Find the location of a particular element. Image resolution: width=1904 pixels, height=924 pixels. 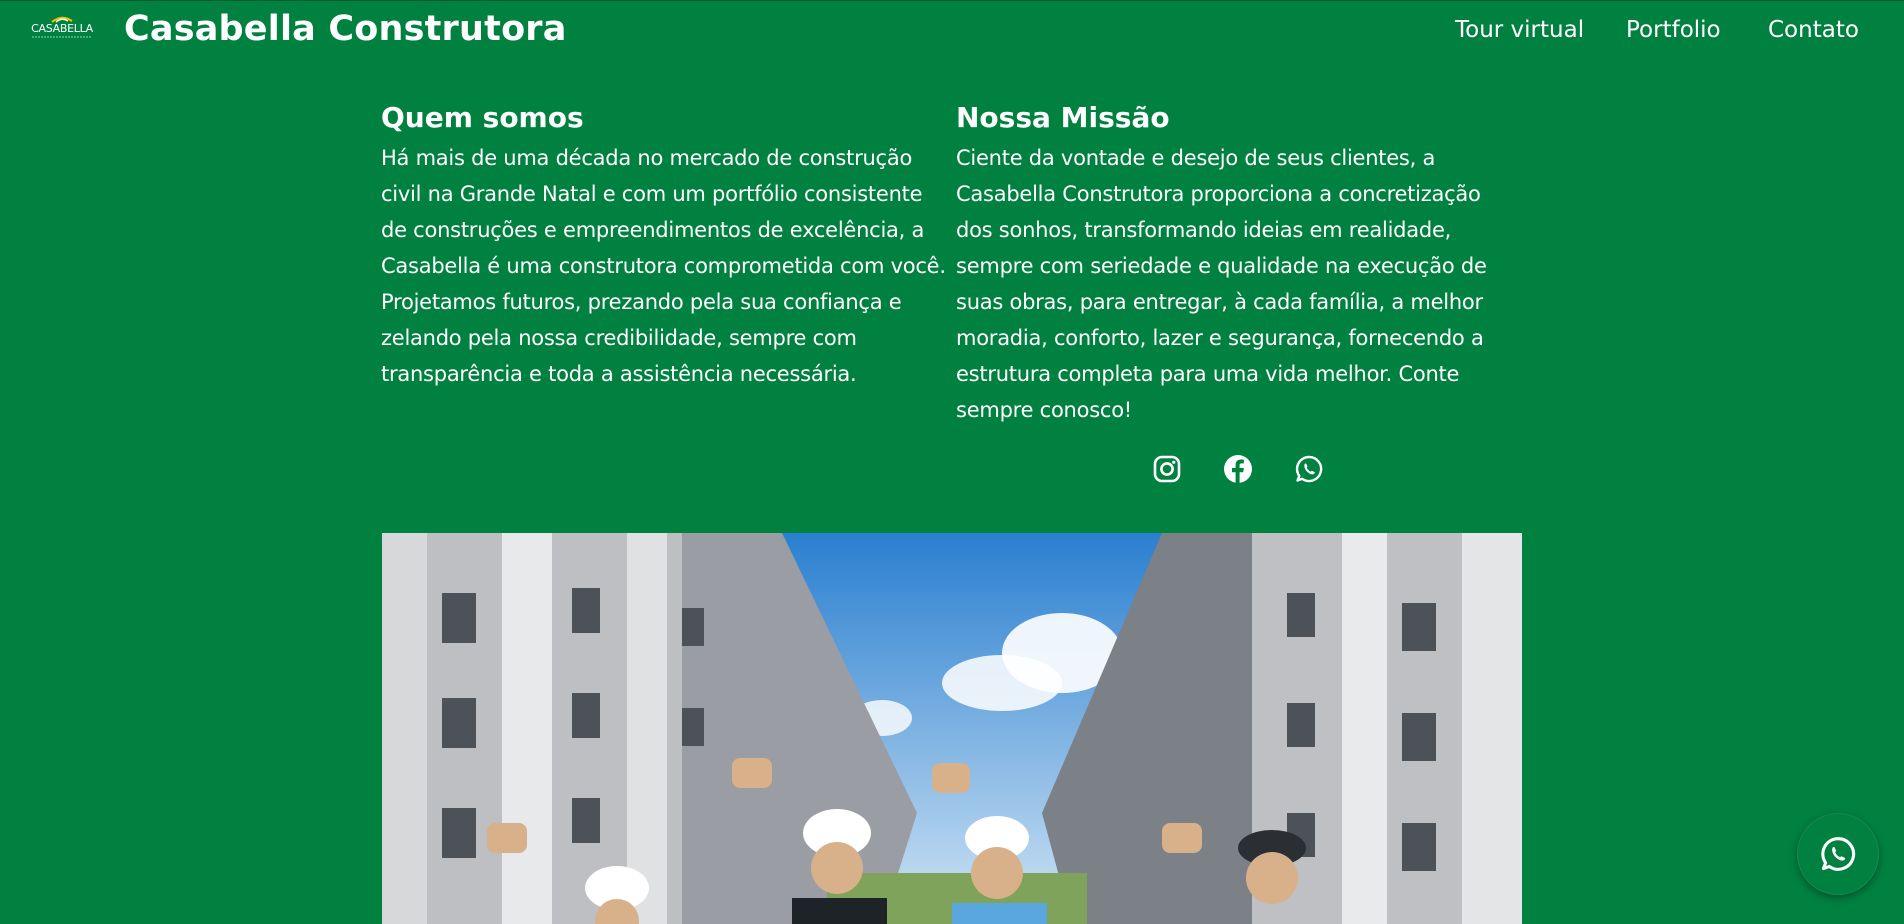

facebook-link is located at coordinates (1238, 469).